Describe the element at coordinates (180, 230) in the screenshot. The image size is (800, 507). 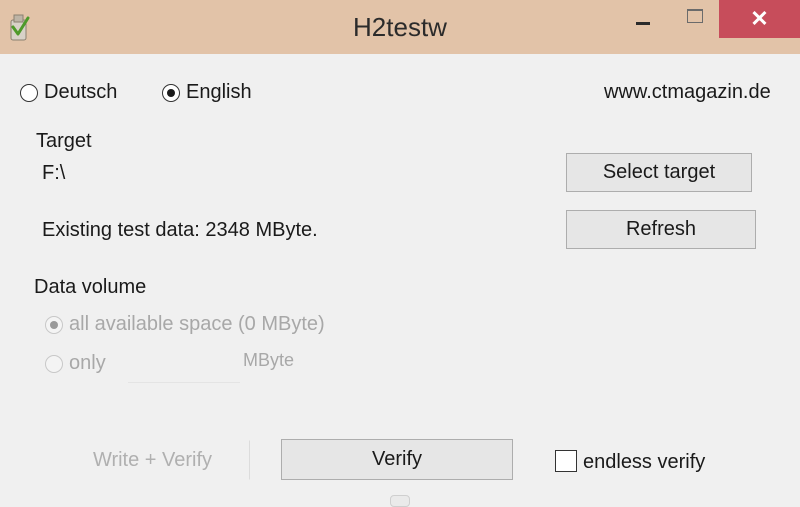
I see `existing-data-text: Existing test data: 2348 MByte.` at that location.